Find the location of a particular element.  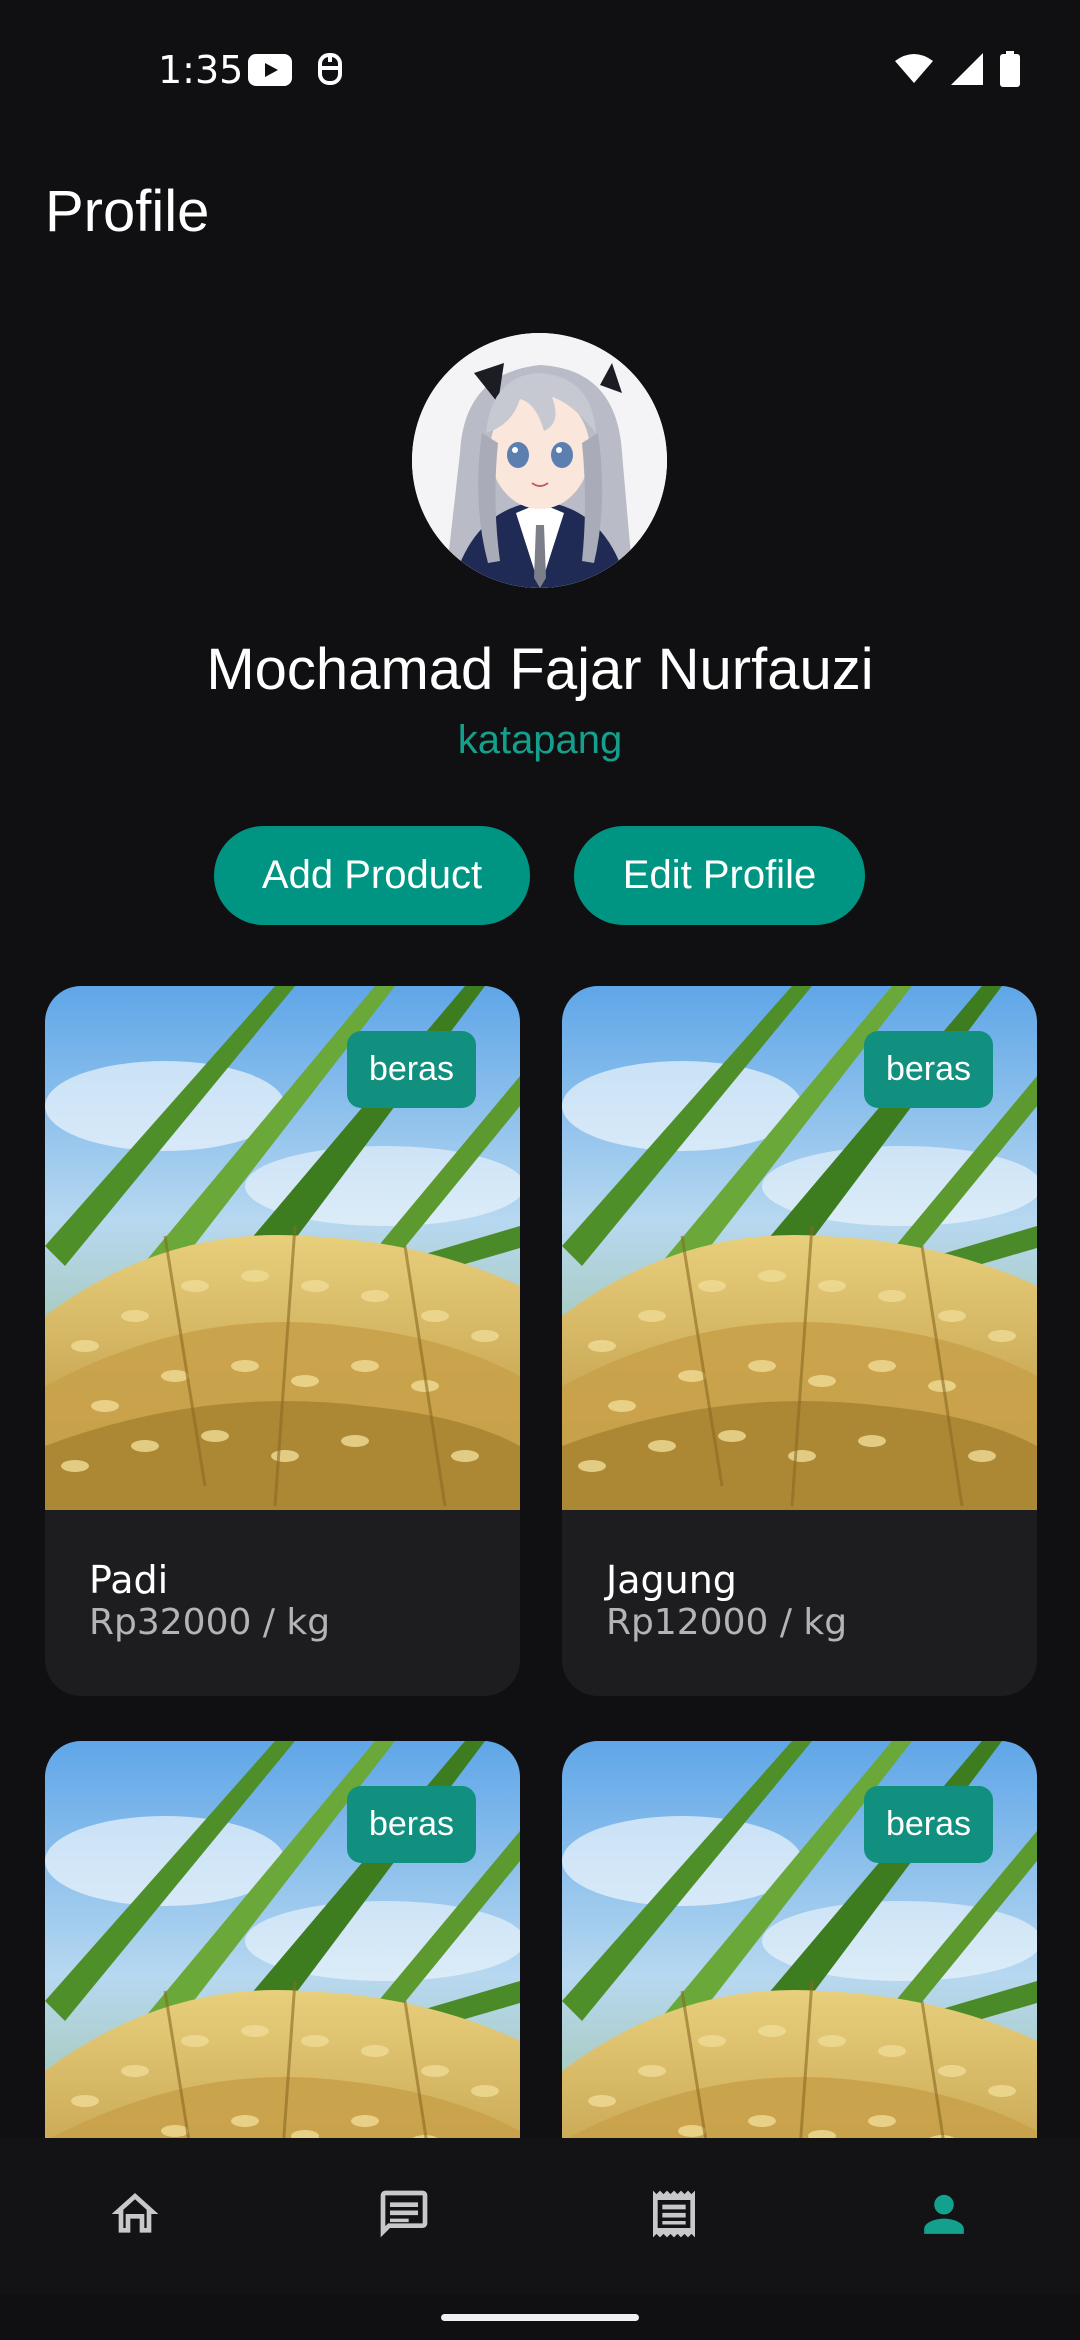

product-name: Padi is located at coordinates (129, 1580).